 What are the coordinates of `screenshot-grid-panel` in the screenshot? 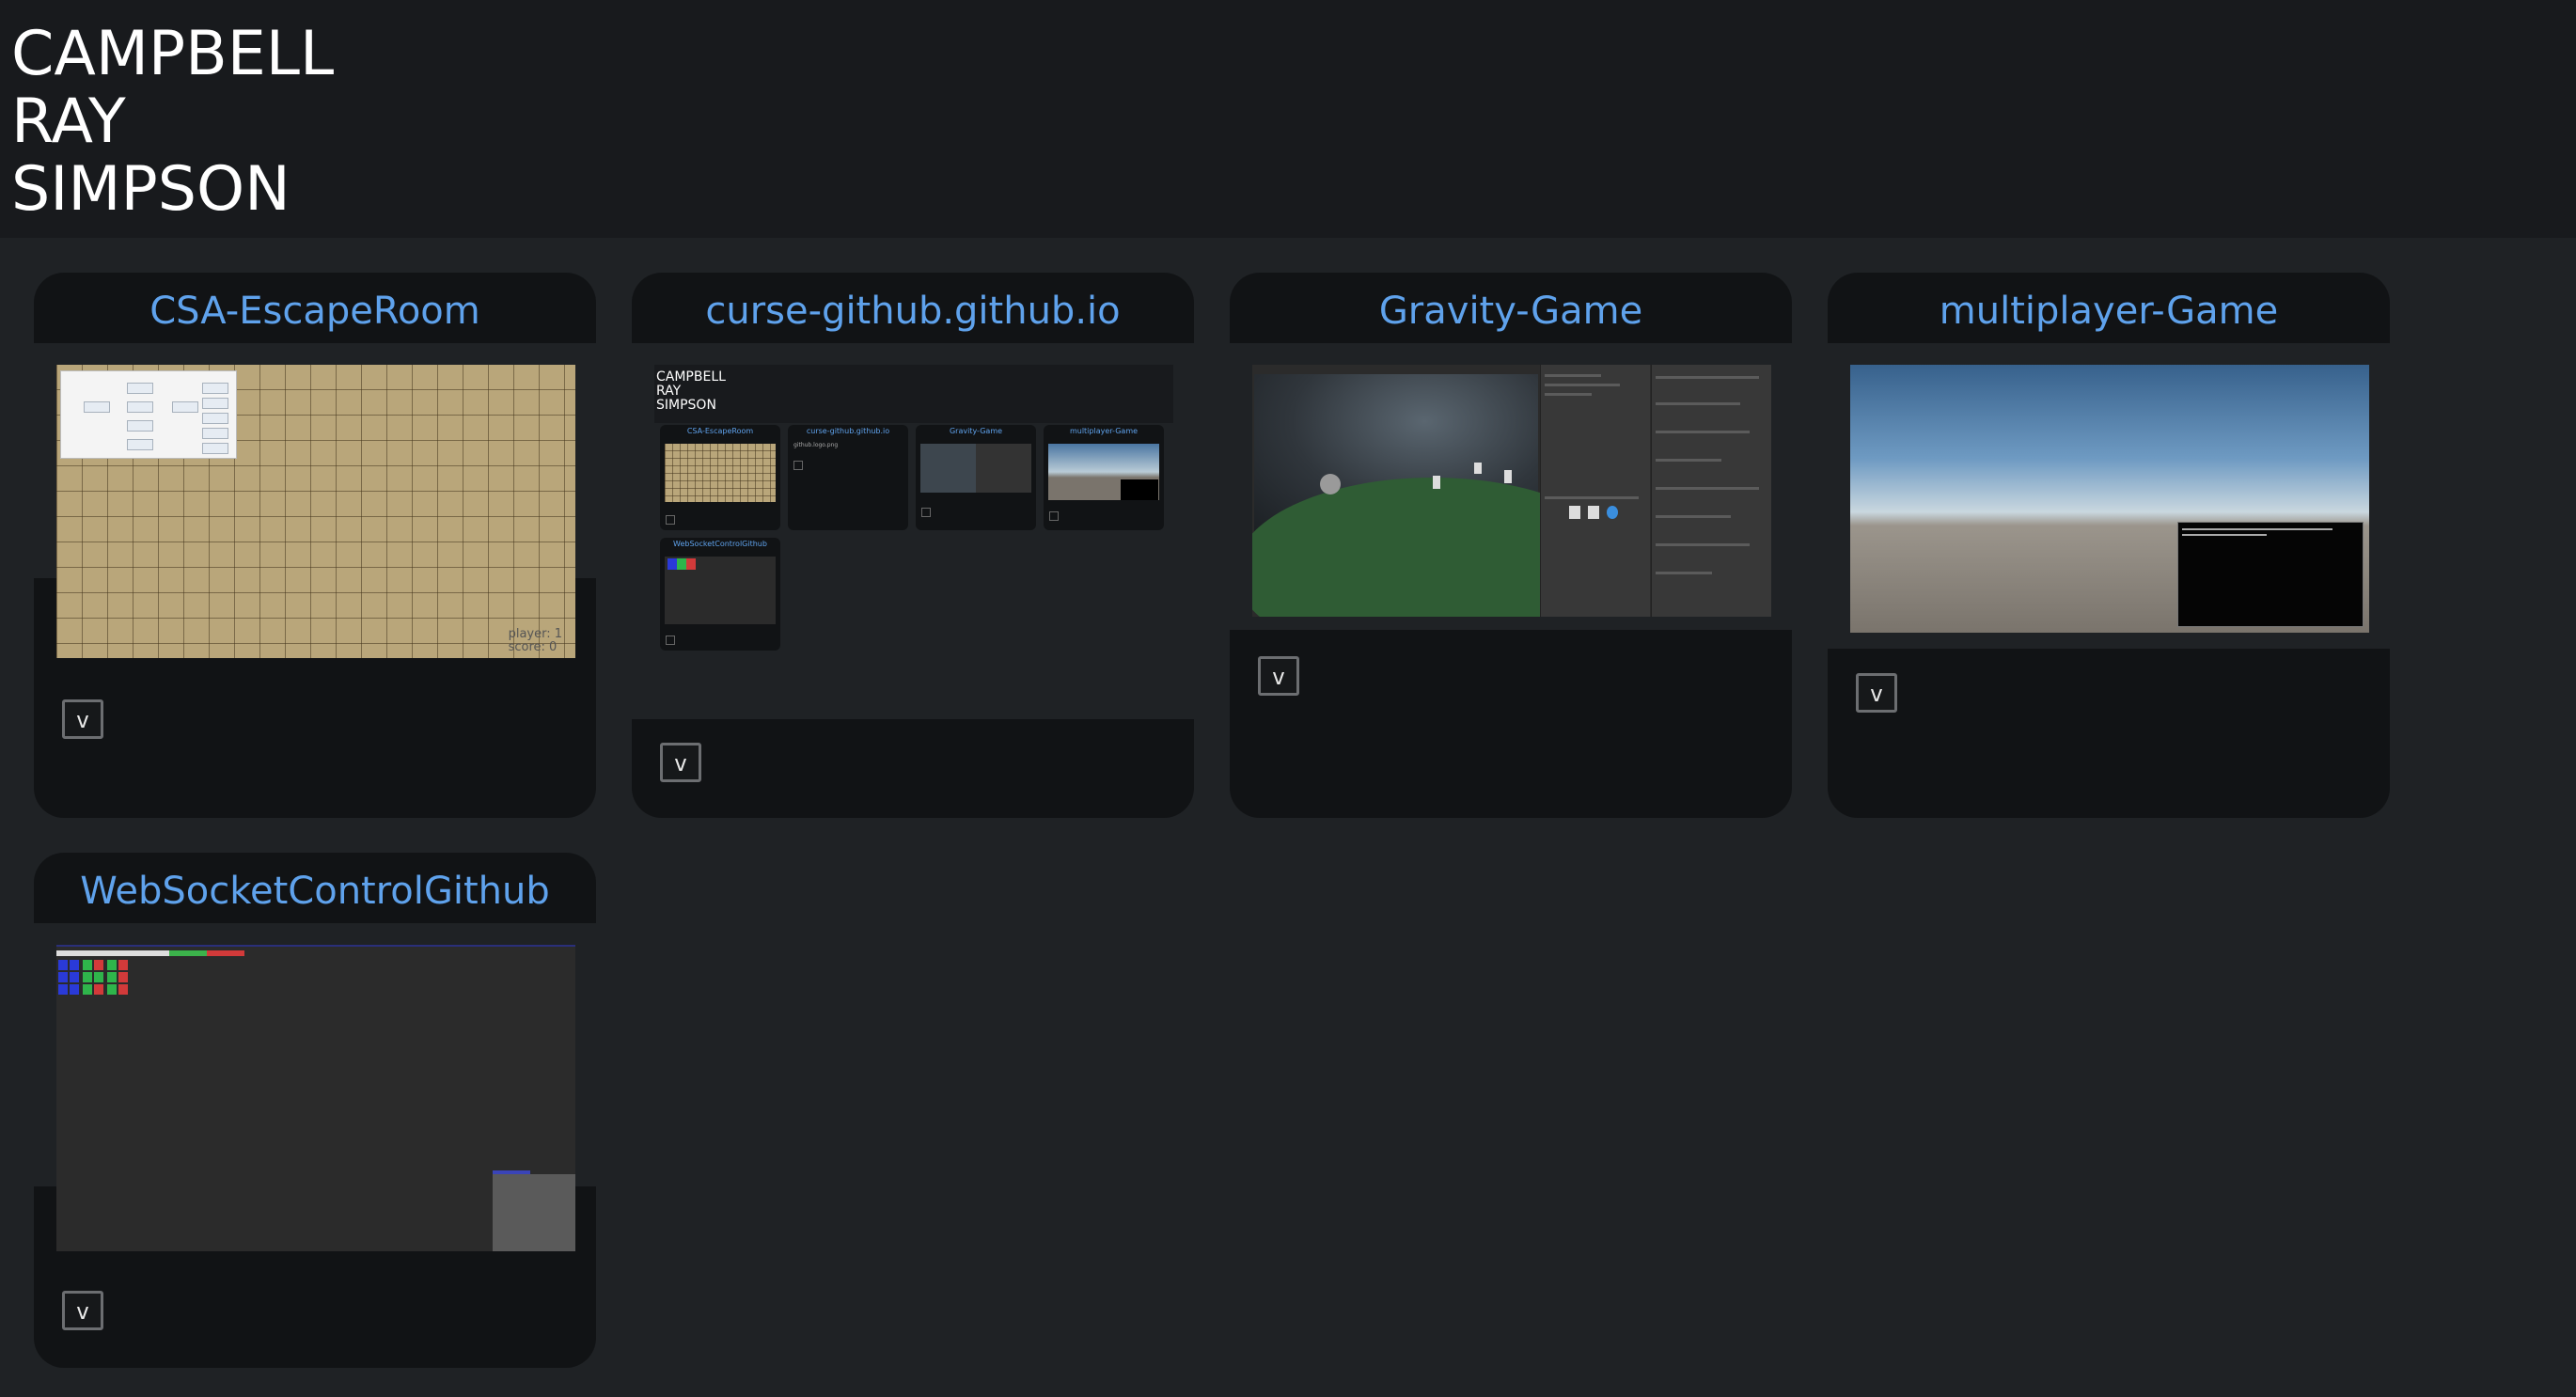 It's located at (534, 1210).